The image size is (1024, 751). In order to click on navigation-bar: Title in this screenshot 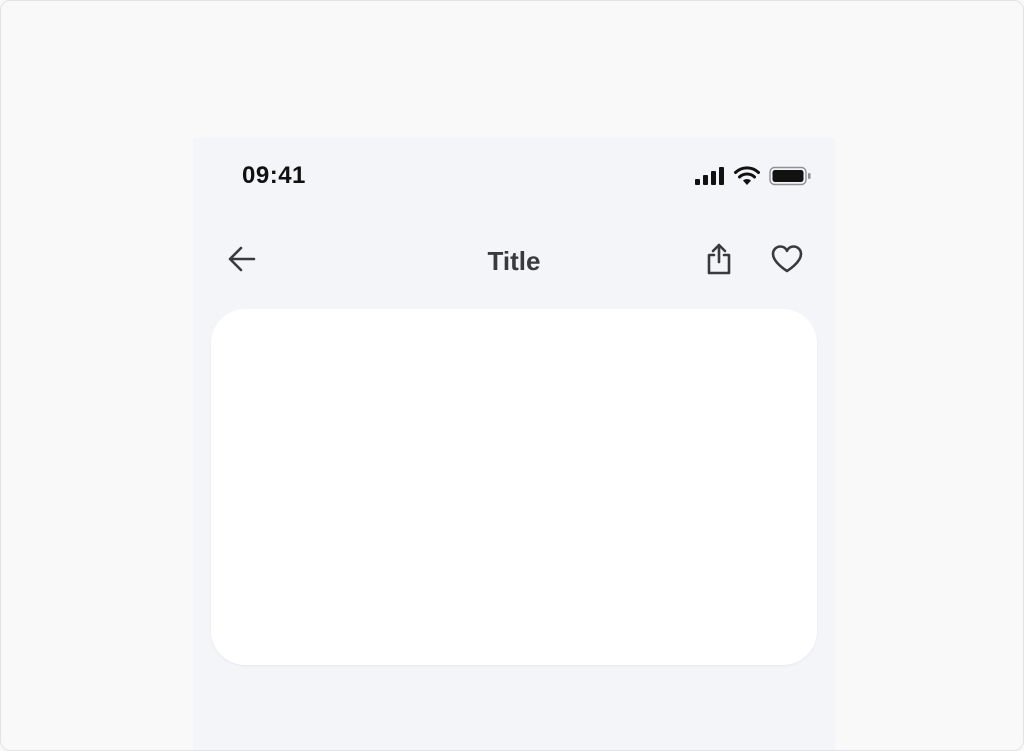, I will do `click(514, 261)`.